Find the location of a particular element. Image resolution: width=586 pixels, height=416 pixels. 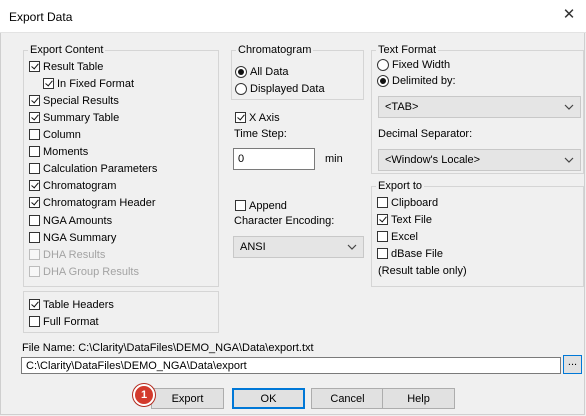

checkbox-label: Summary Table is located at coordinates (81, 117).